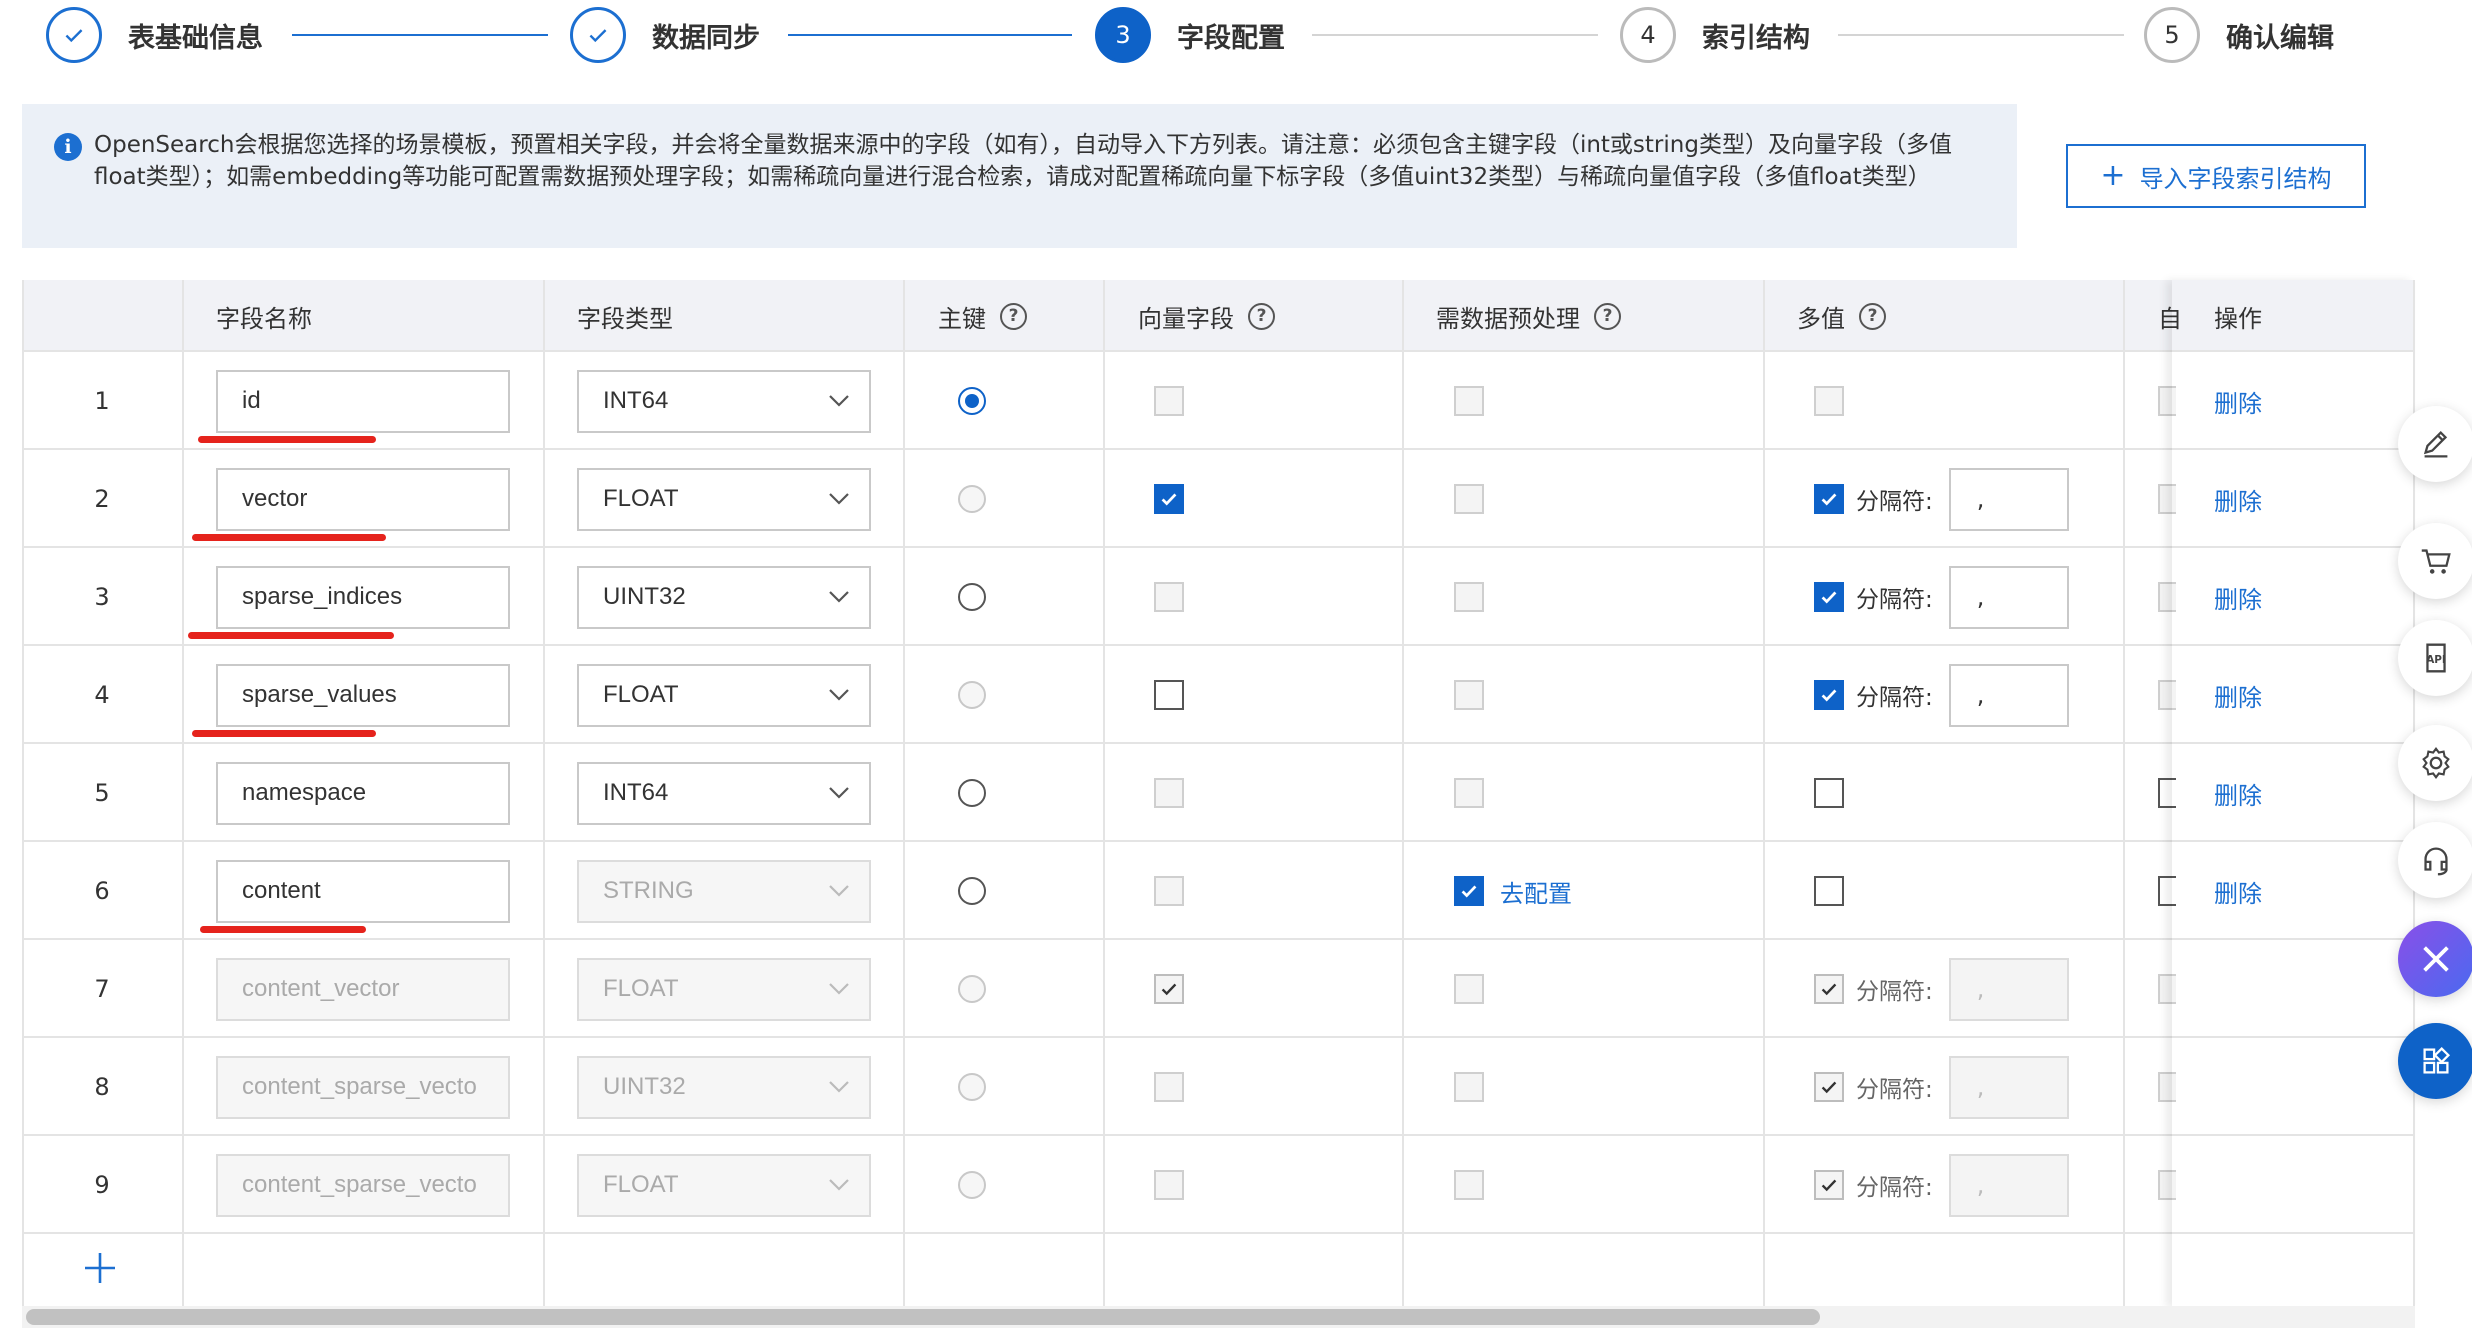  What do you see at coordinates (1218, 890) in the screenshot?
I see `table-row: 6 content STRING 去配置 删除` at bounding box center [1218, 890].